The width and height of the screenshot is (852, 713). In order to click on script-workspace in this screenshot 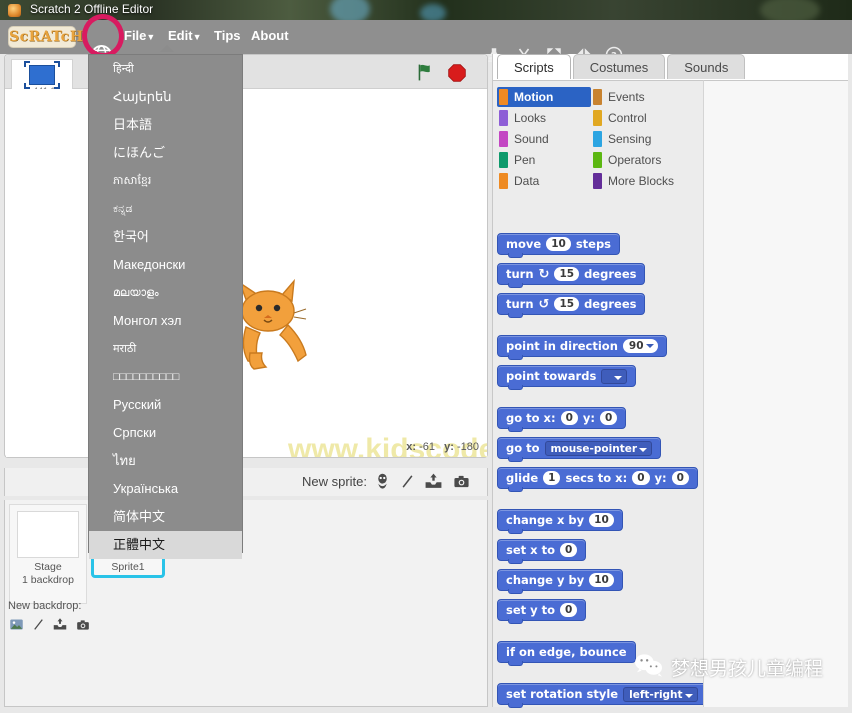, I will do `click(775, 393)`.